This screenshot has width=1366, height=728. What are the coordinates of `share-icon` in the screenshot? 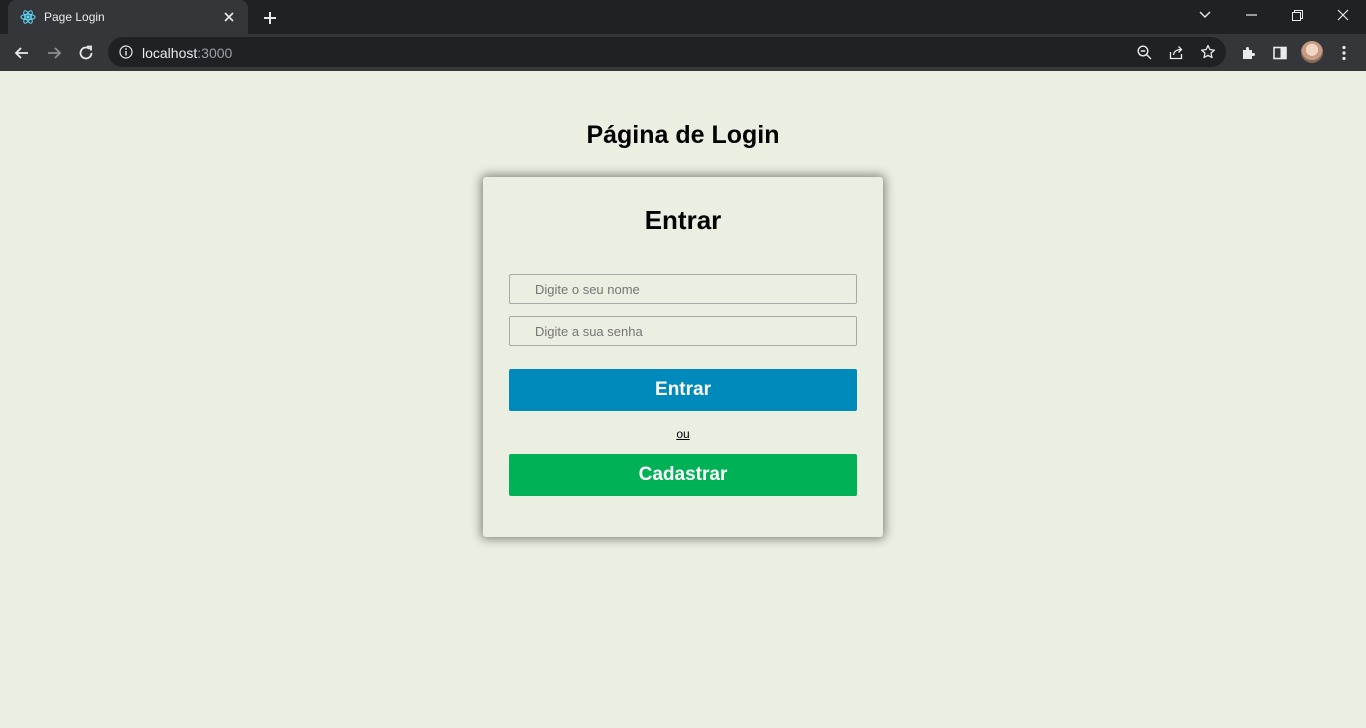 It's located at (1176, 52).